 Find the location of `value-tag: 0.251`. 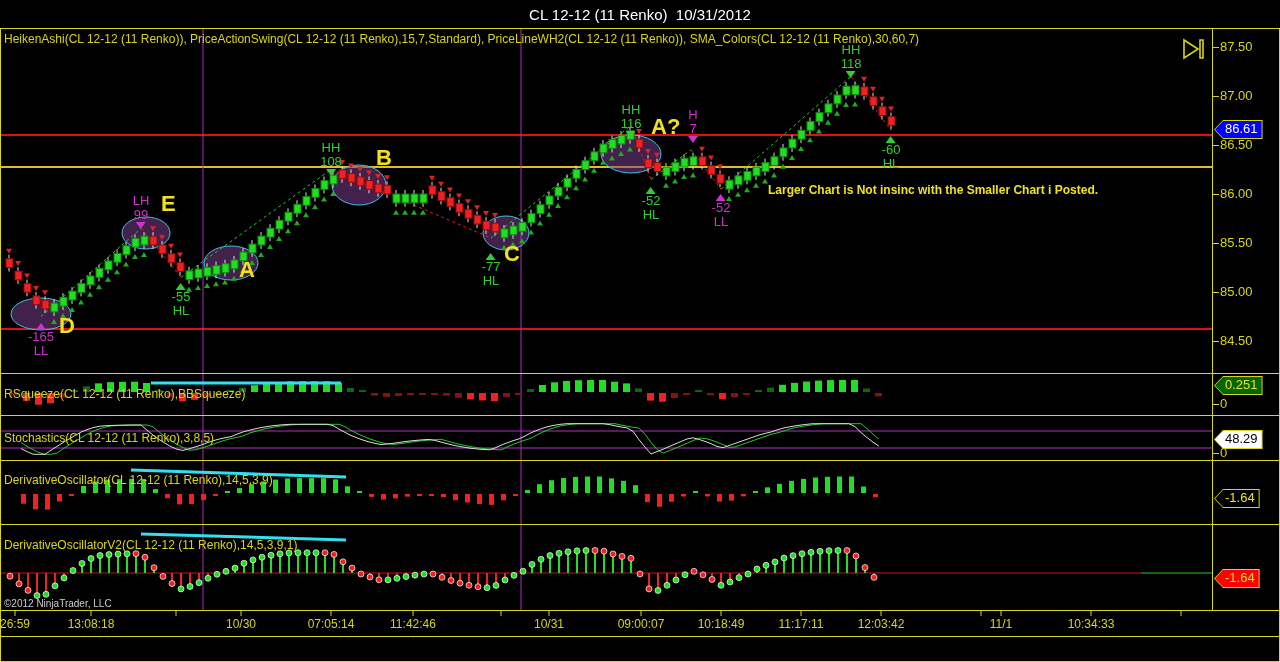

value-tag: 0.251 is located at coordinates (1238, 385).